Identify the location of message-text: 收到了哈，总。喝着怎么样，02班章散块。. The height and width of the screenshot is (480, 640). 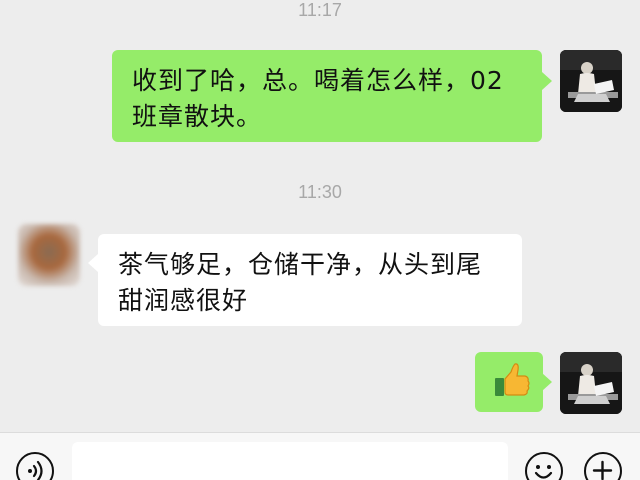
(318, 98).